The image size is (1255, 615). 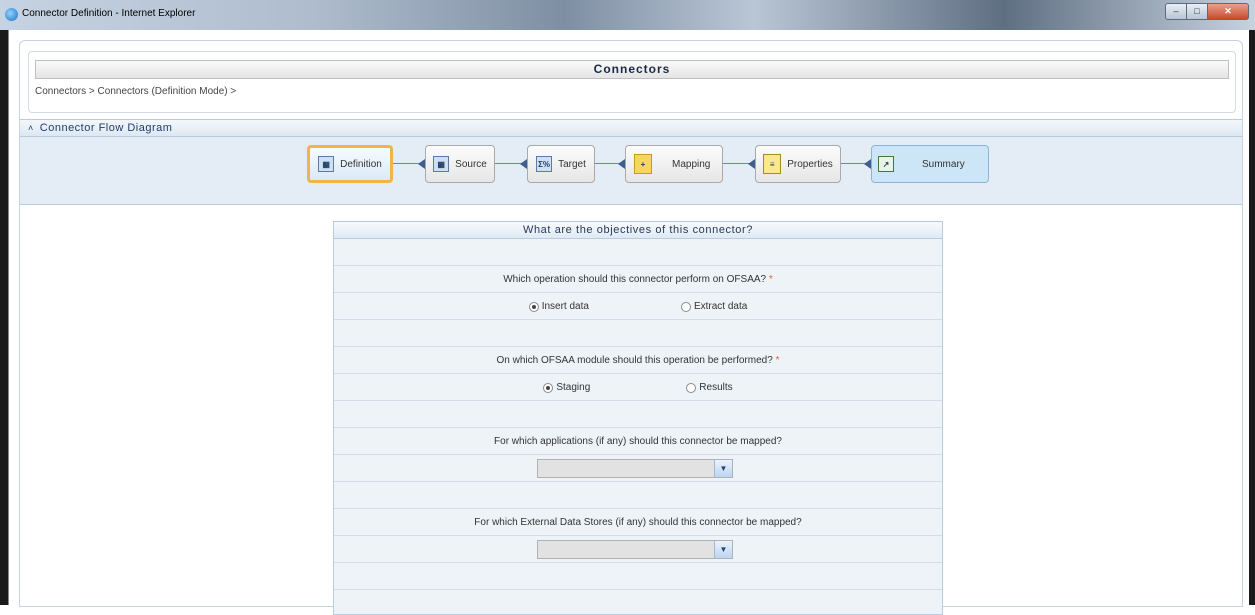 What do you see at coordinates (544, 164) in the screenshot?
I see `target-icon: Σ%` at bounding box center [544, 164].